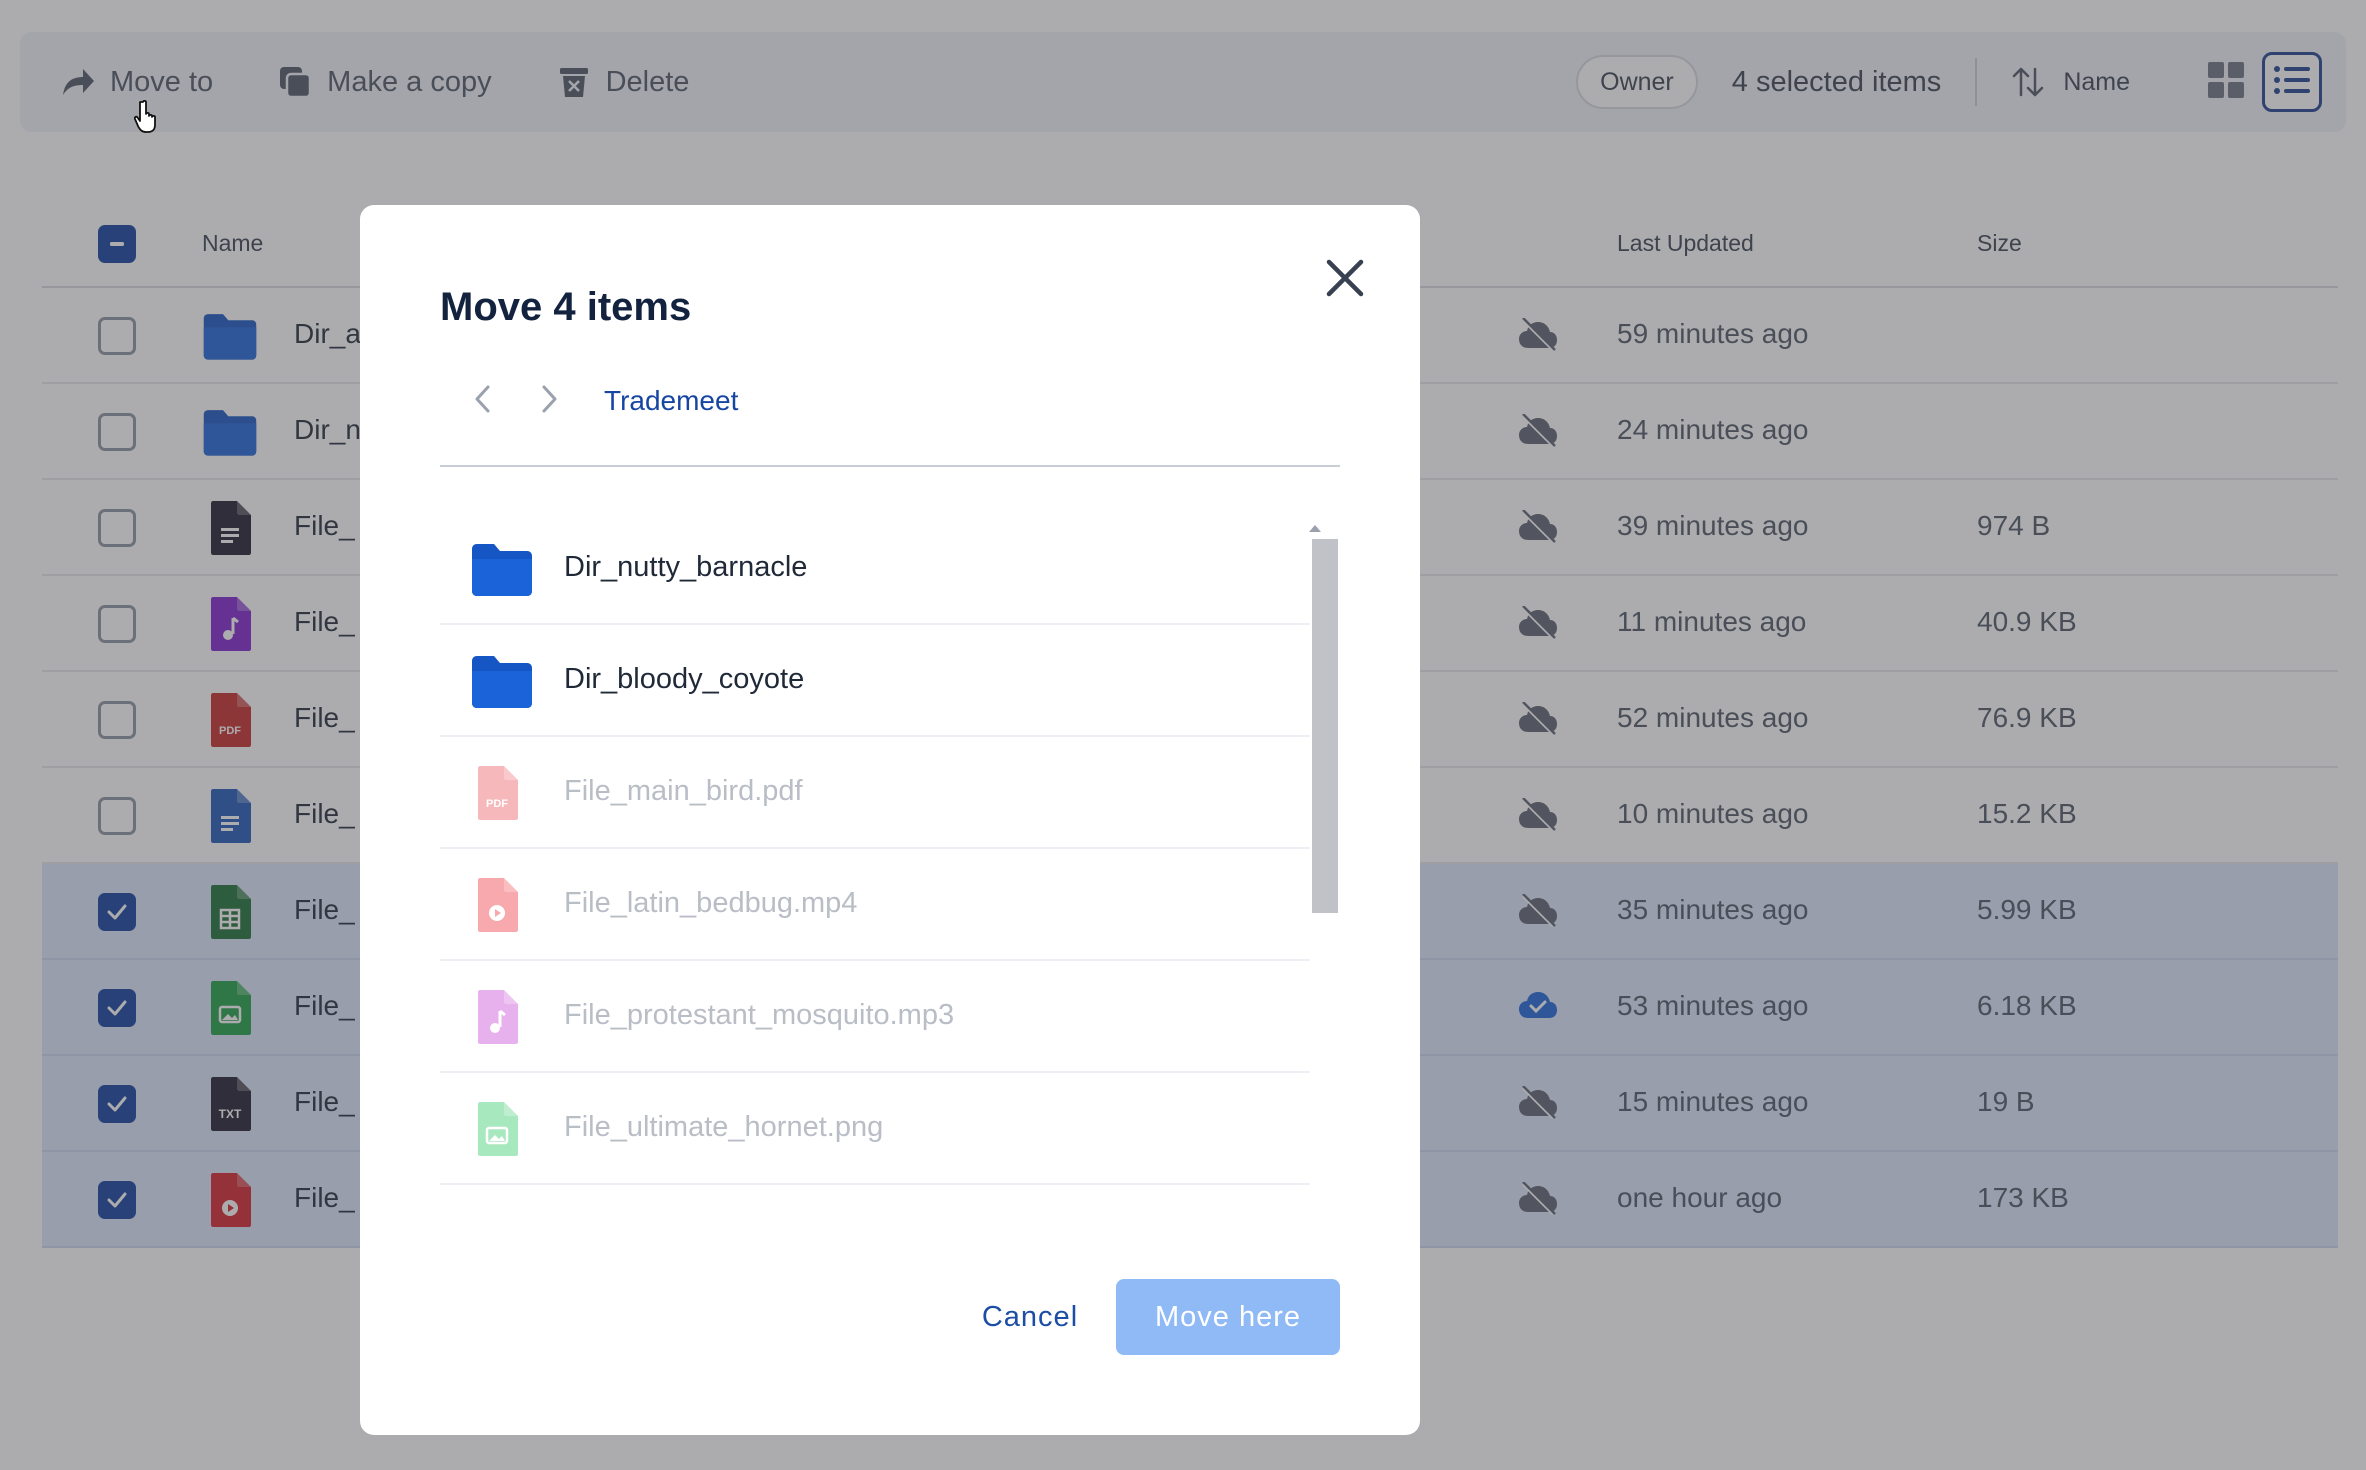 This screenshot has width=2366, height=1470. Describe the element at coordinates (875, 569) in the screenshot. I see `list-item: Dir_nutty_barnacle` at that location.